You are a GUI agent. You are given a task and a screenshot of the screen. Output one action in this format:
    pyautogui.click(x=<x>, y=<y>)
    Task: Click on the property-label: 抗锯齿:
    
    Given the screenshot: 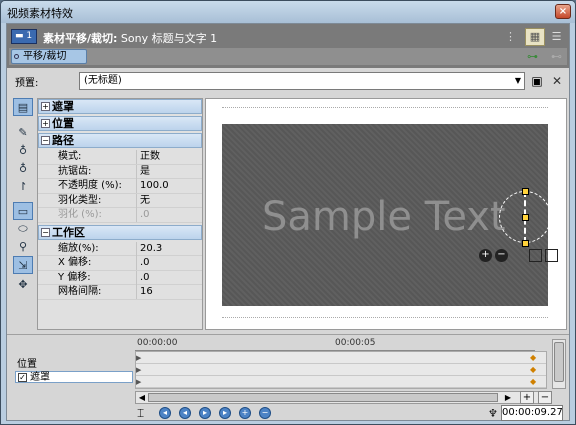 What is the action you would take?
    pyautogui.click(x=75, y=171)
    